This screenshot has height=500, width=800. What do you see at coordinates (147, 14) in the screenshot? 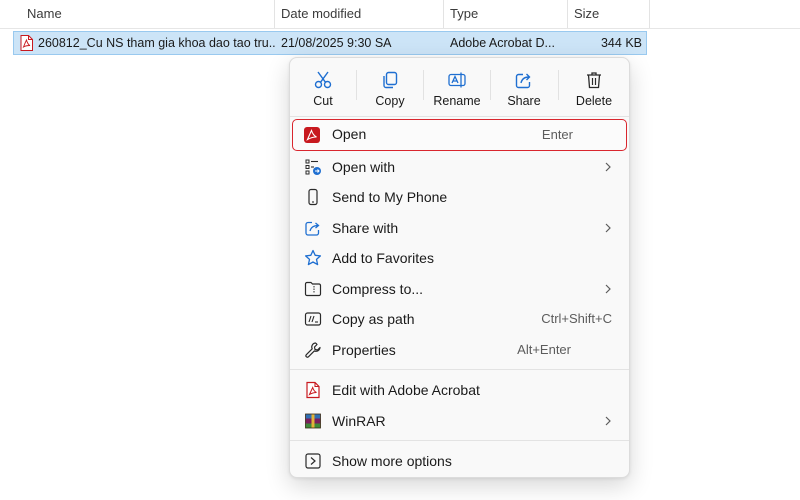
I see `column-name-header: Name` at bounding box center [147, 14].